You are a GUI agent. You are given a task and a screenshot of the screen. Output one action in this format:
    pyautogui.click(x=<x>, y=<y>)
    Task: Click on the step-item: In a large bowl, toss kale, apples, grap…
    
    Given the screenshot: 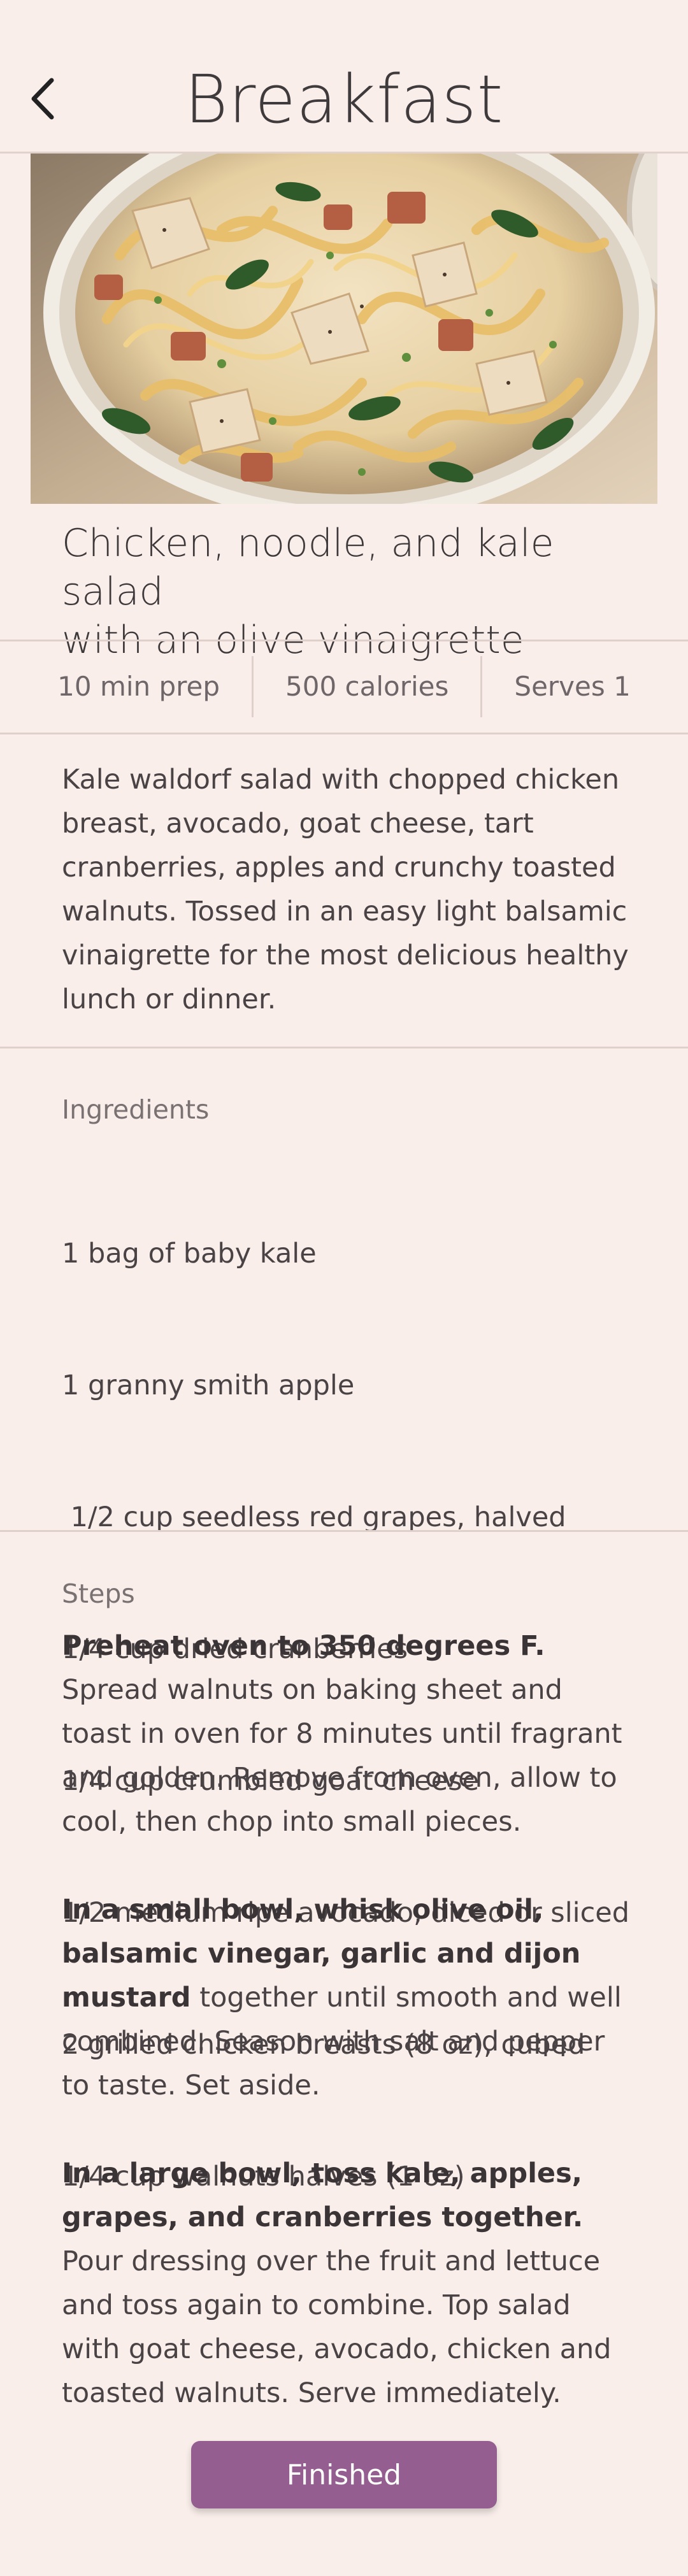 What is the action you would take?
    pyautogui.click(x=348, y=2284)
    